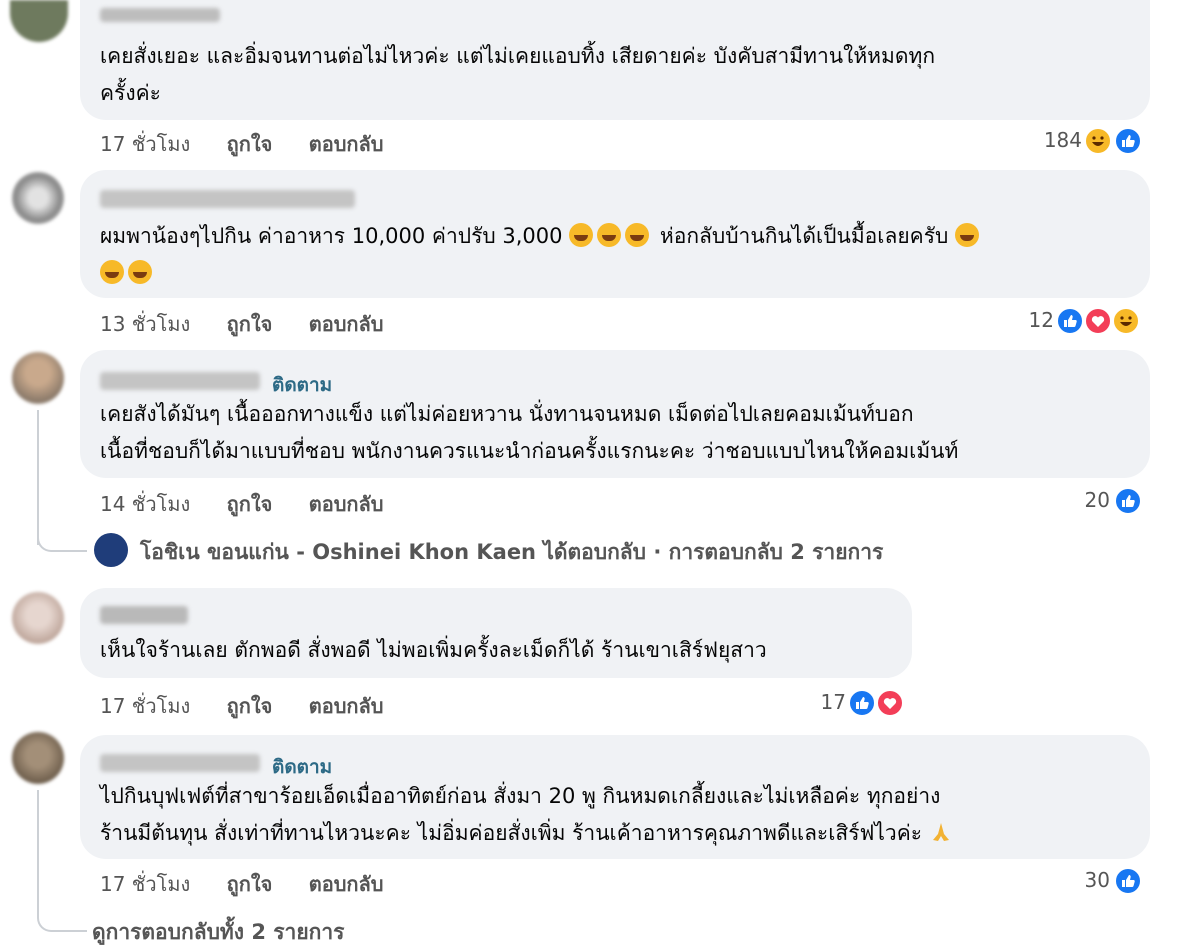  I want to click on reaction-count: 20, so click(1090, 500).